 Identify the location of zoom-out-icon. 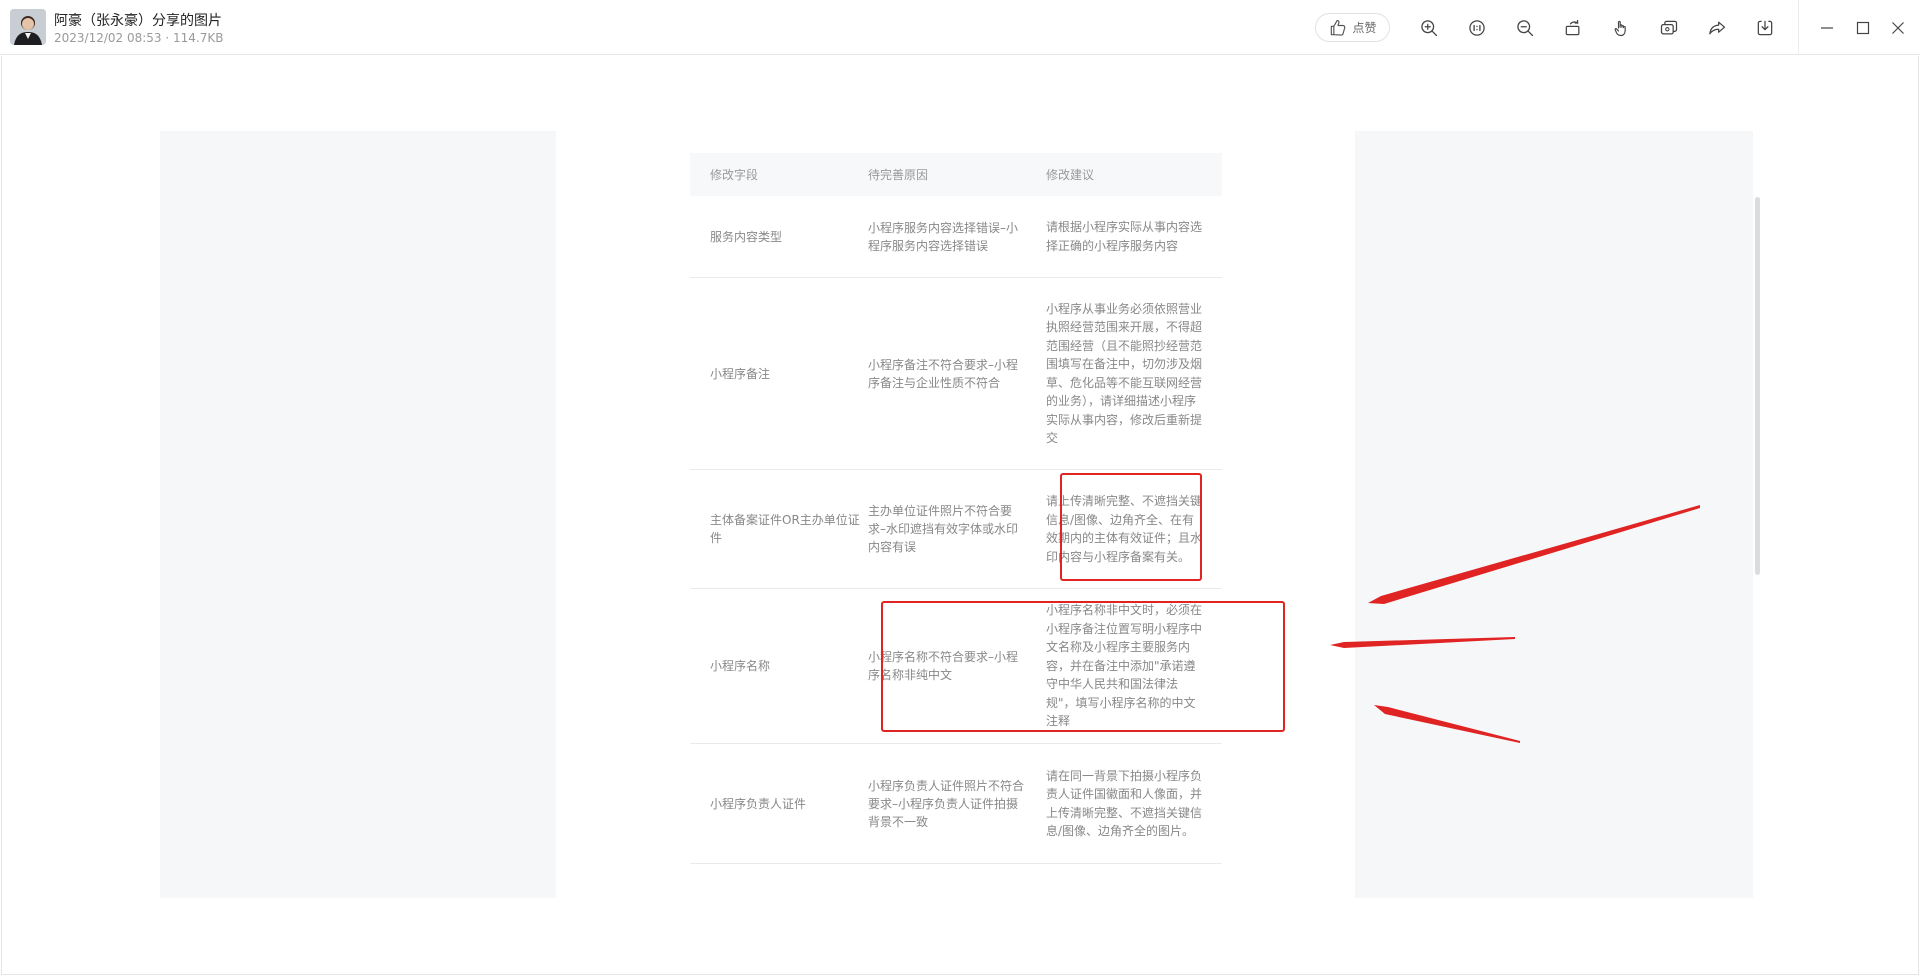
(1525, 28).